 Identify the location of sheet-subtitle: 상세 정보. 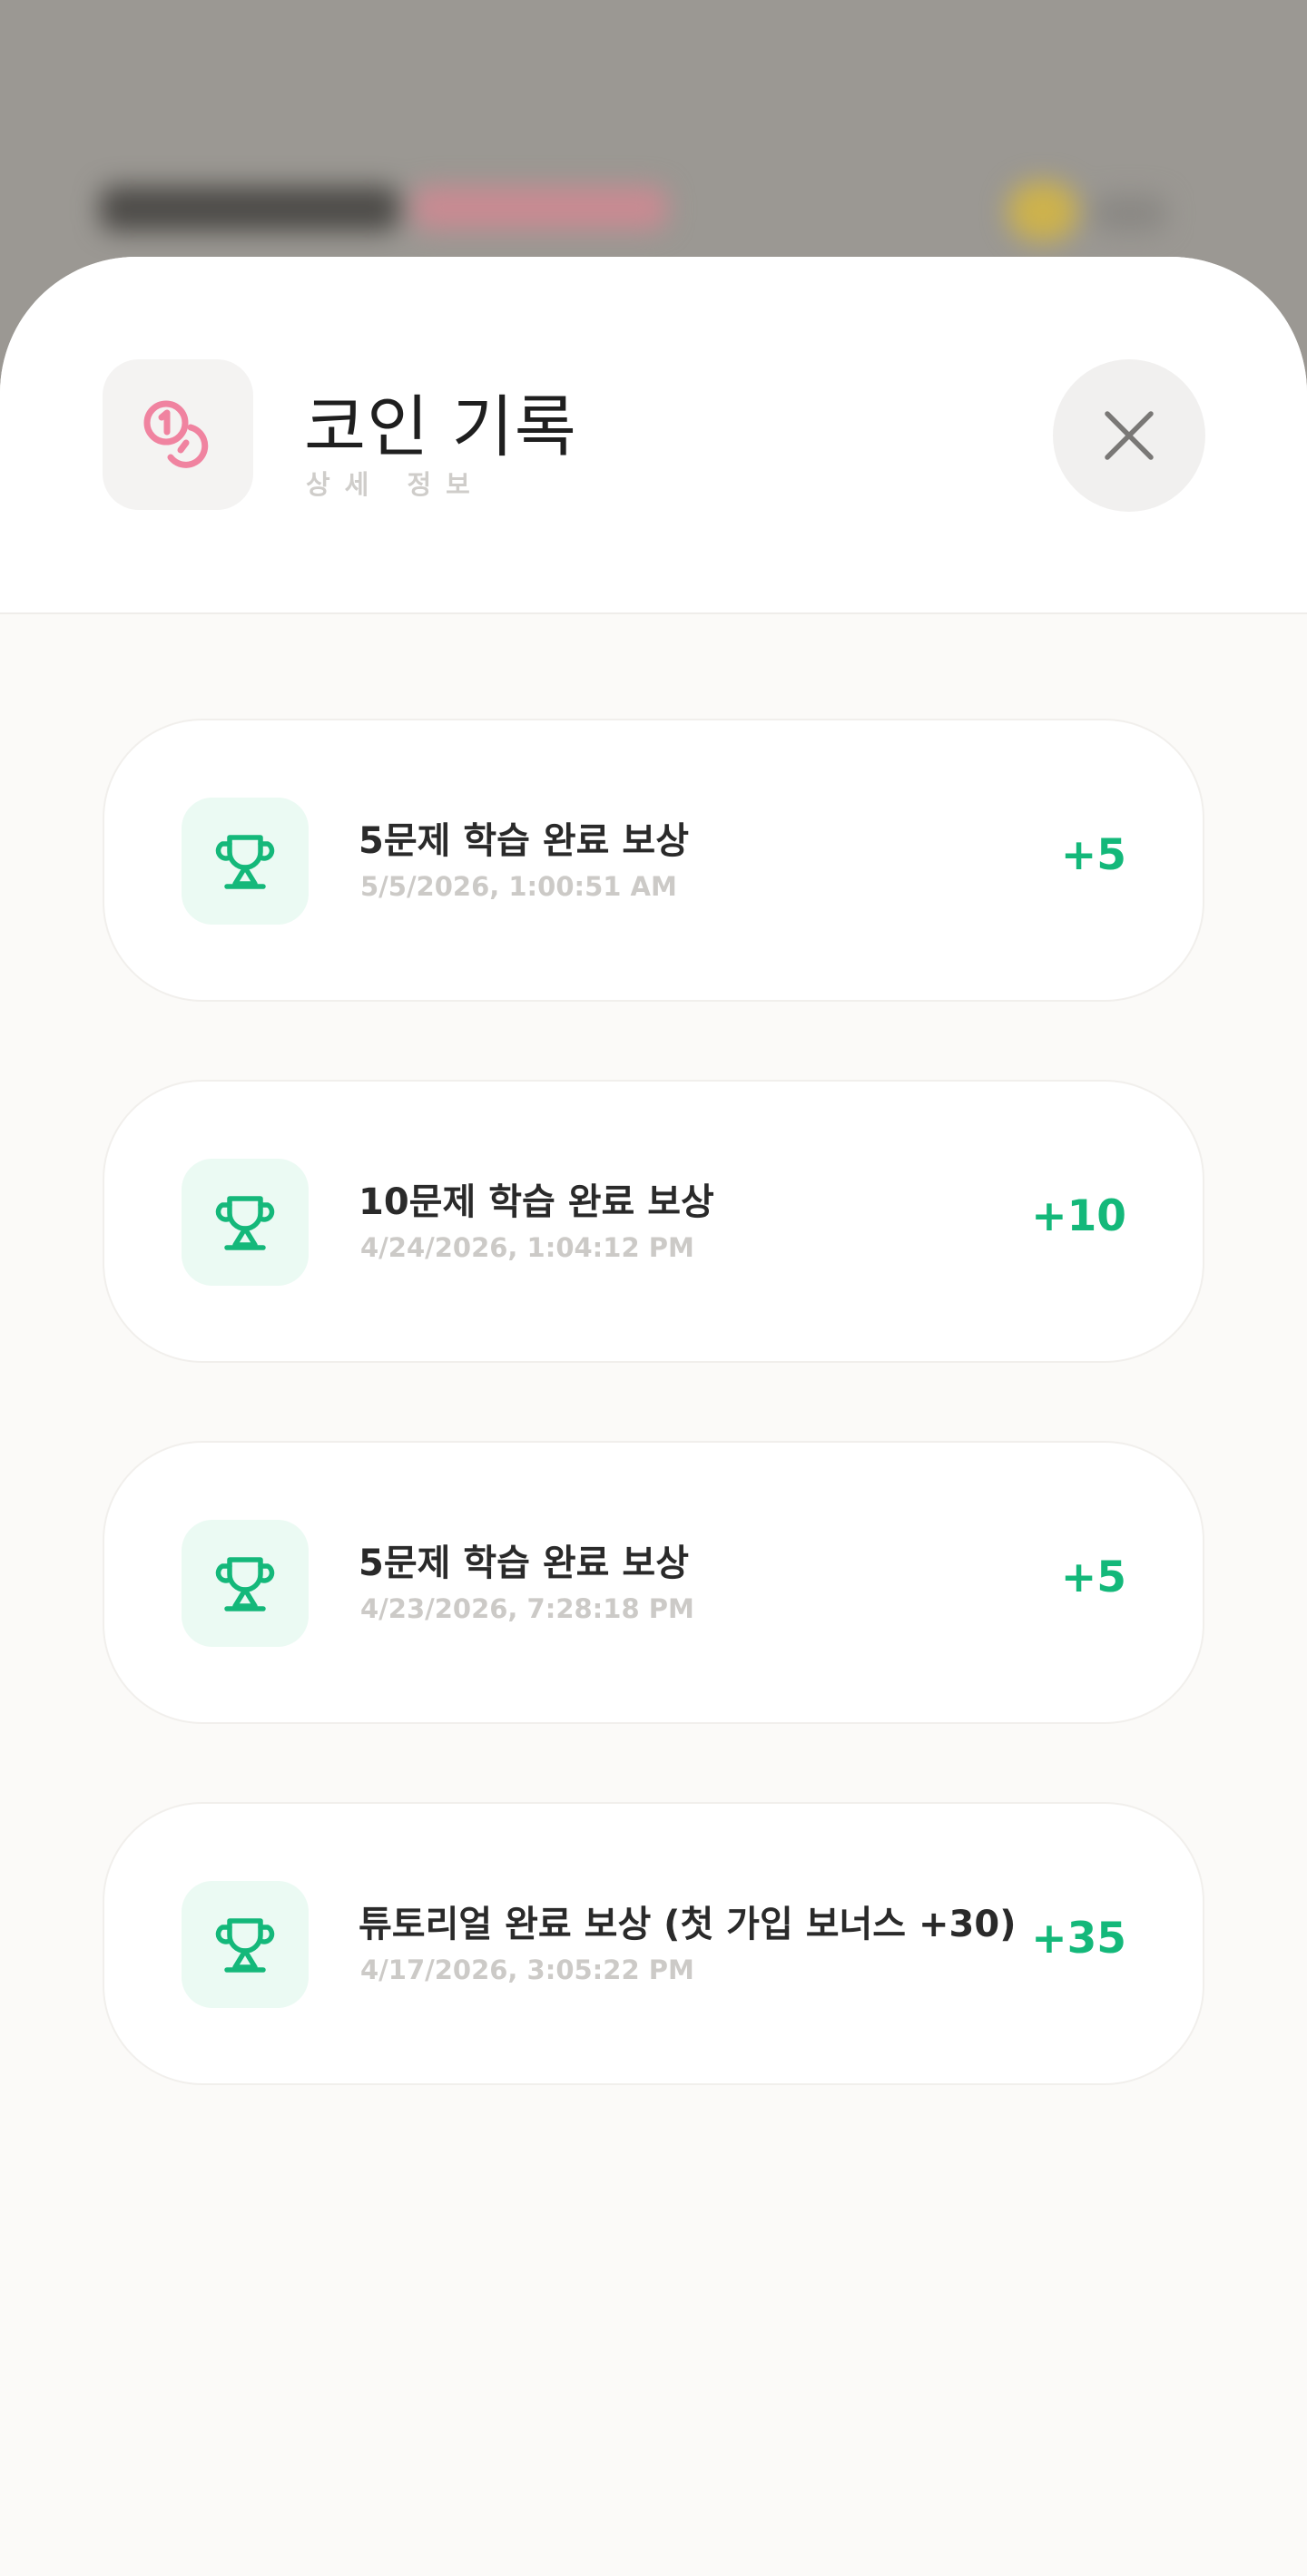
(395, 484).